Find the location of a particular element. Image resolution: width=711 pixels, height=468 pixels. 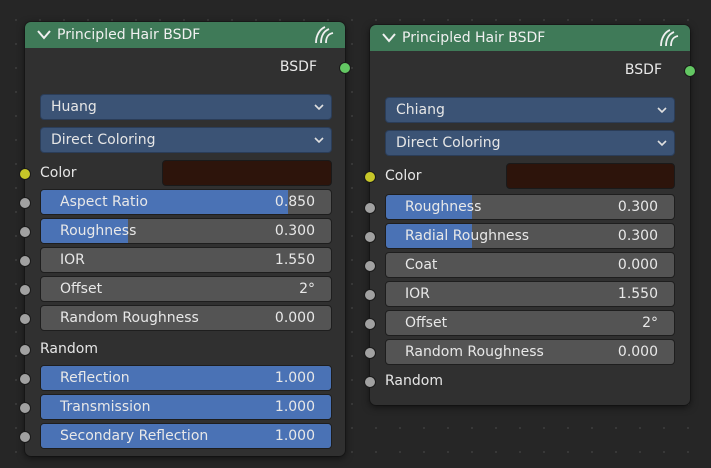

transmission-label: Transmission is located at coordinates (105, 407).